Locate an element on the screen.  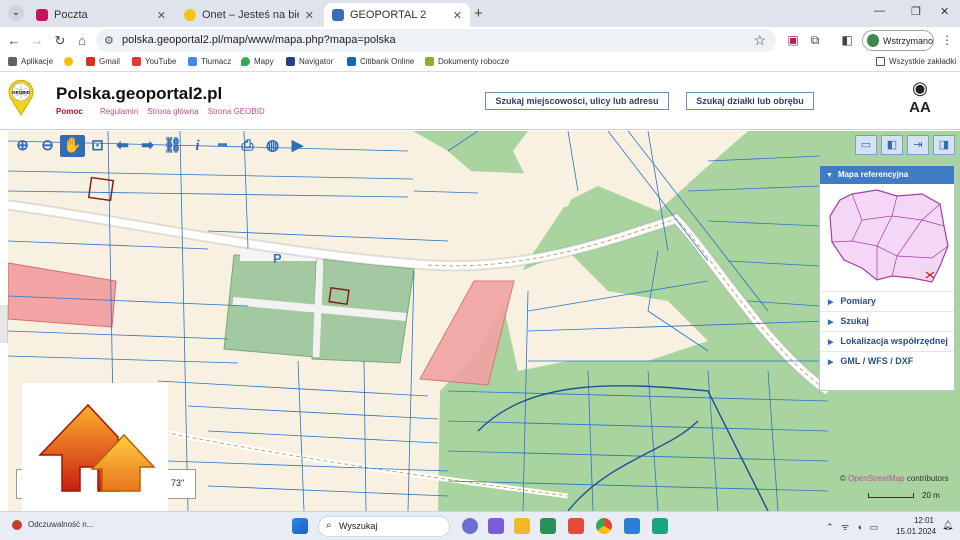
fullscreen-icon: ▭ is located at coordinates (866, 145).